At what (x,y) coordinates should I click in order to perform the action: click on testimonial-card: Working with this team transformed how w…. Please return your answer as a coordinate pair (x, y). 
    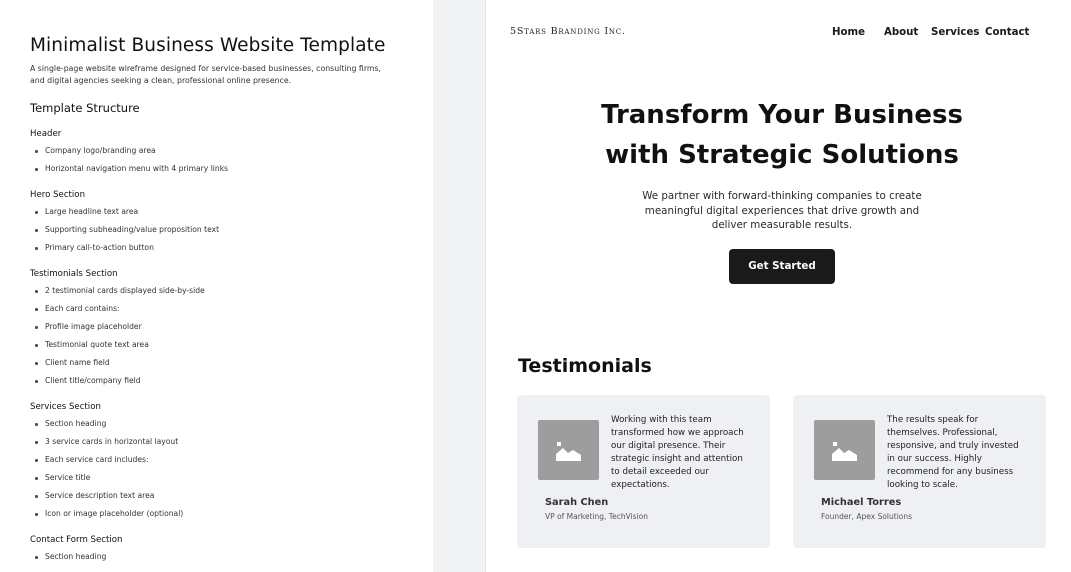
    Looking at the image, I should click on (643, 471).